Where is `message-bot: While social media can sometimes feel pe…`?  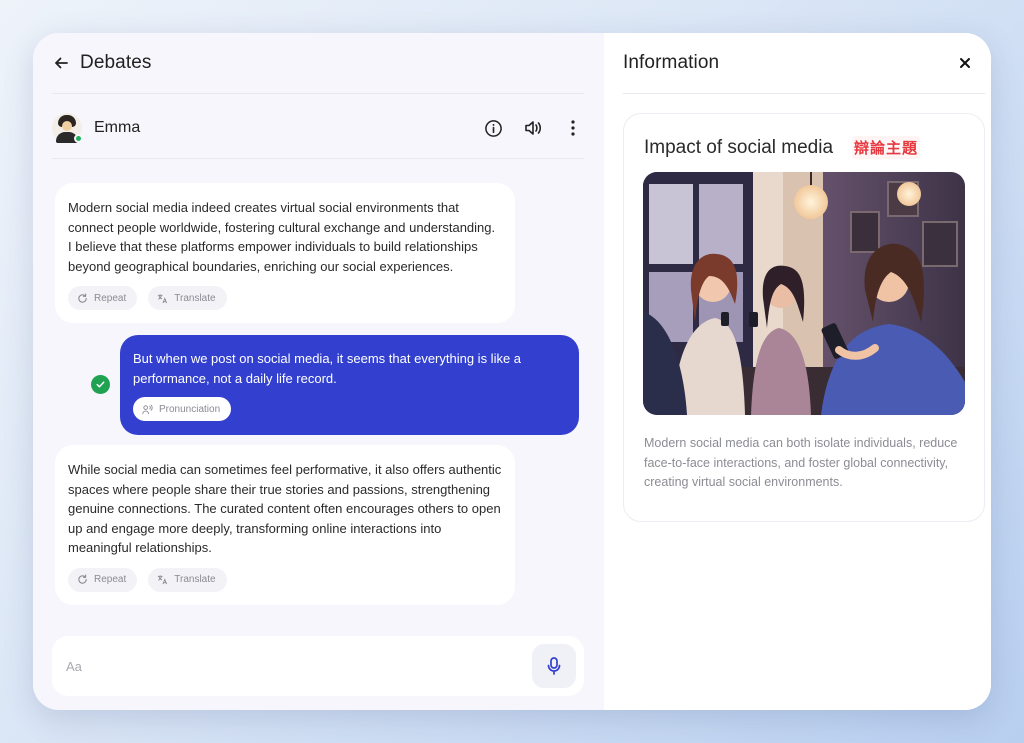 message-bot: While social media can sometimes feel pe… is located at coordinates (285, 525).